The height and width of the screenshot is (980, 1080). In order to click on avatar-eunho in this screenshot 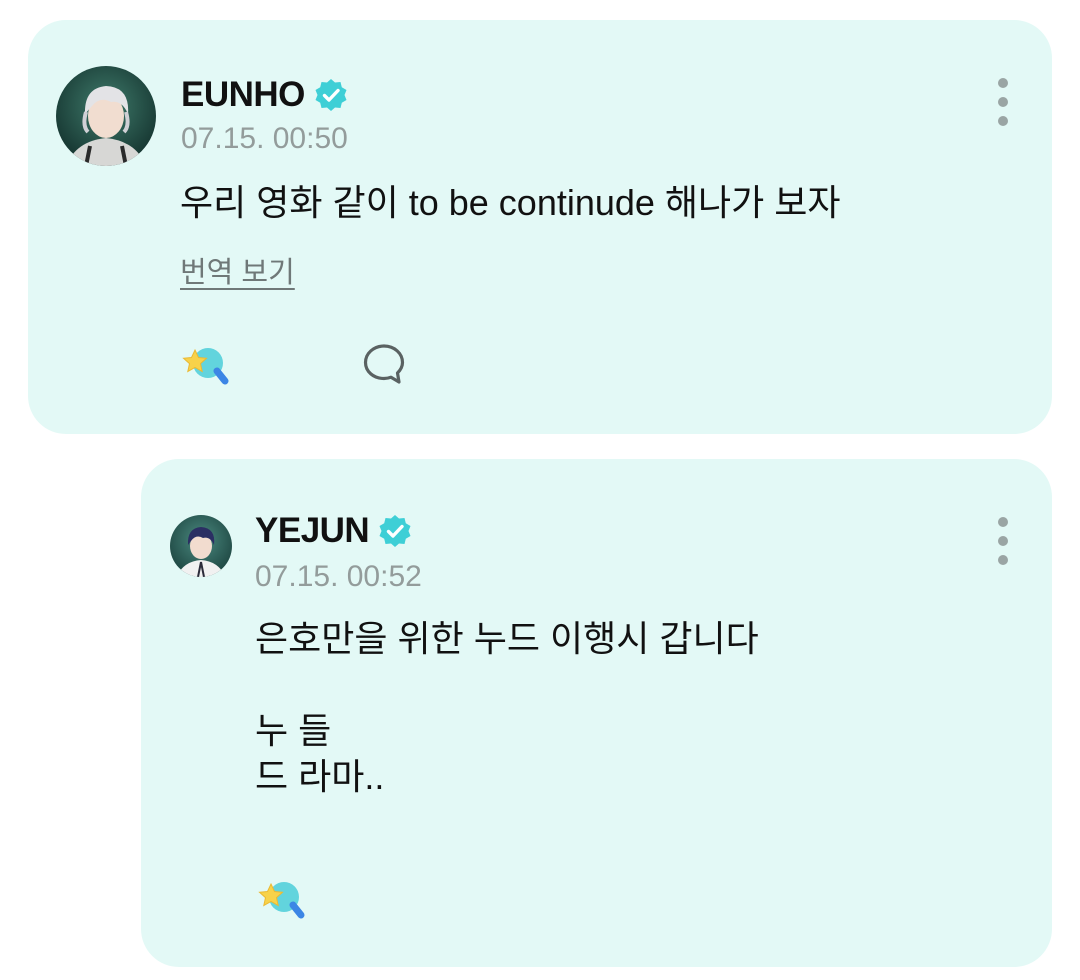, I will do `click(106, 116)`.